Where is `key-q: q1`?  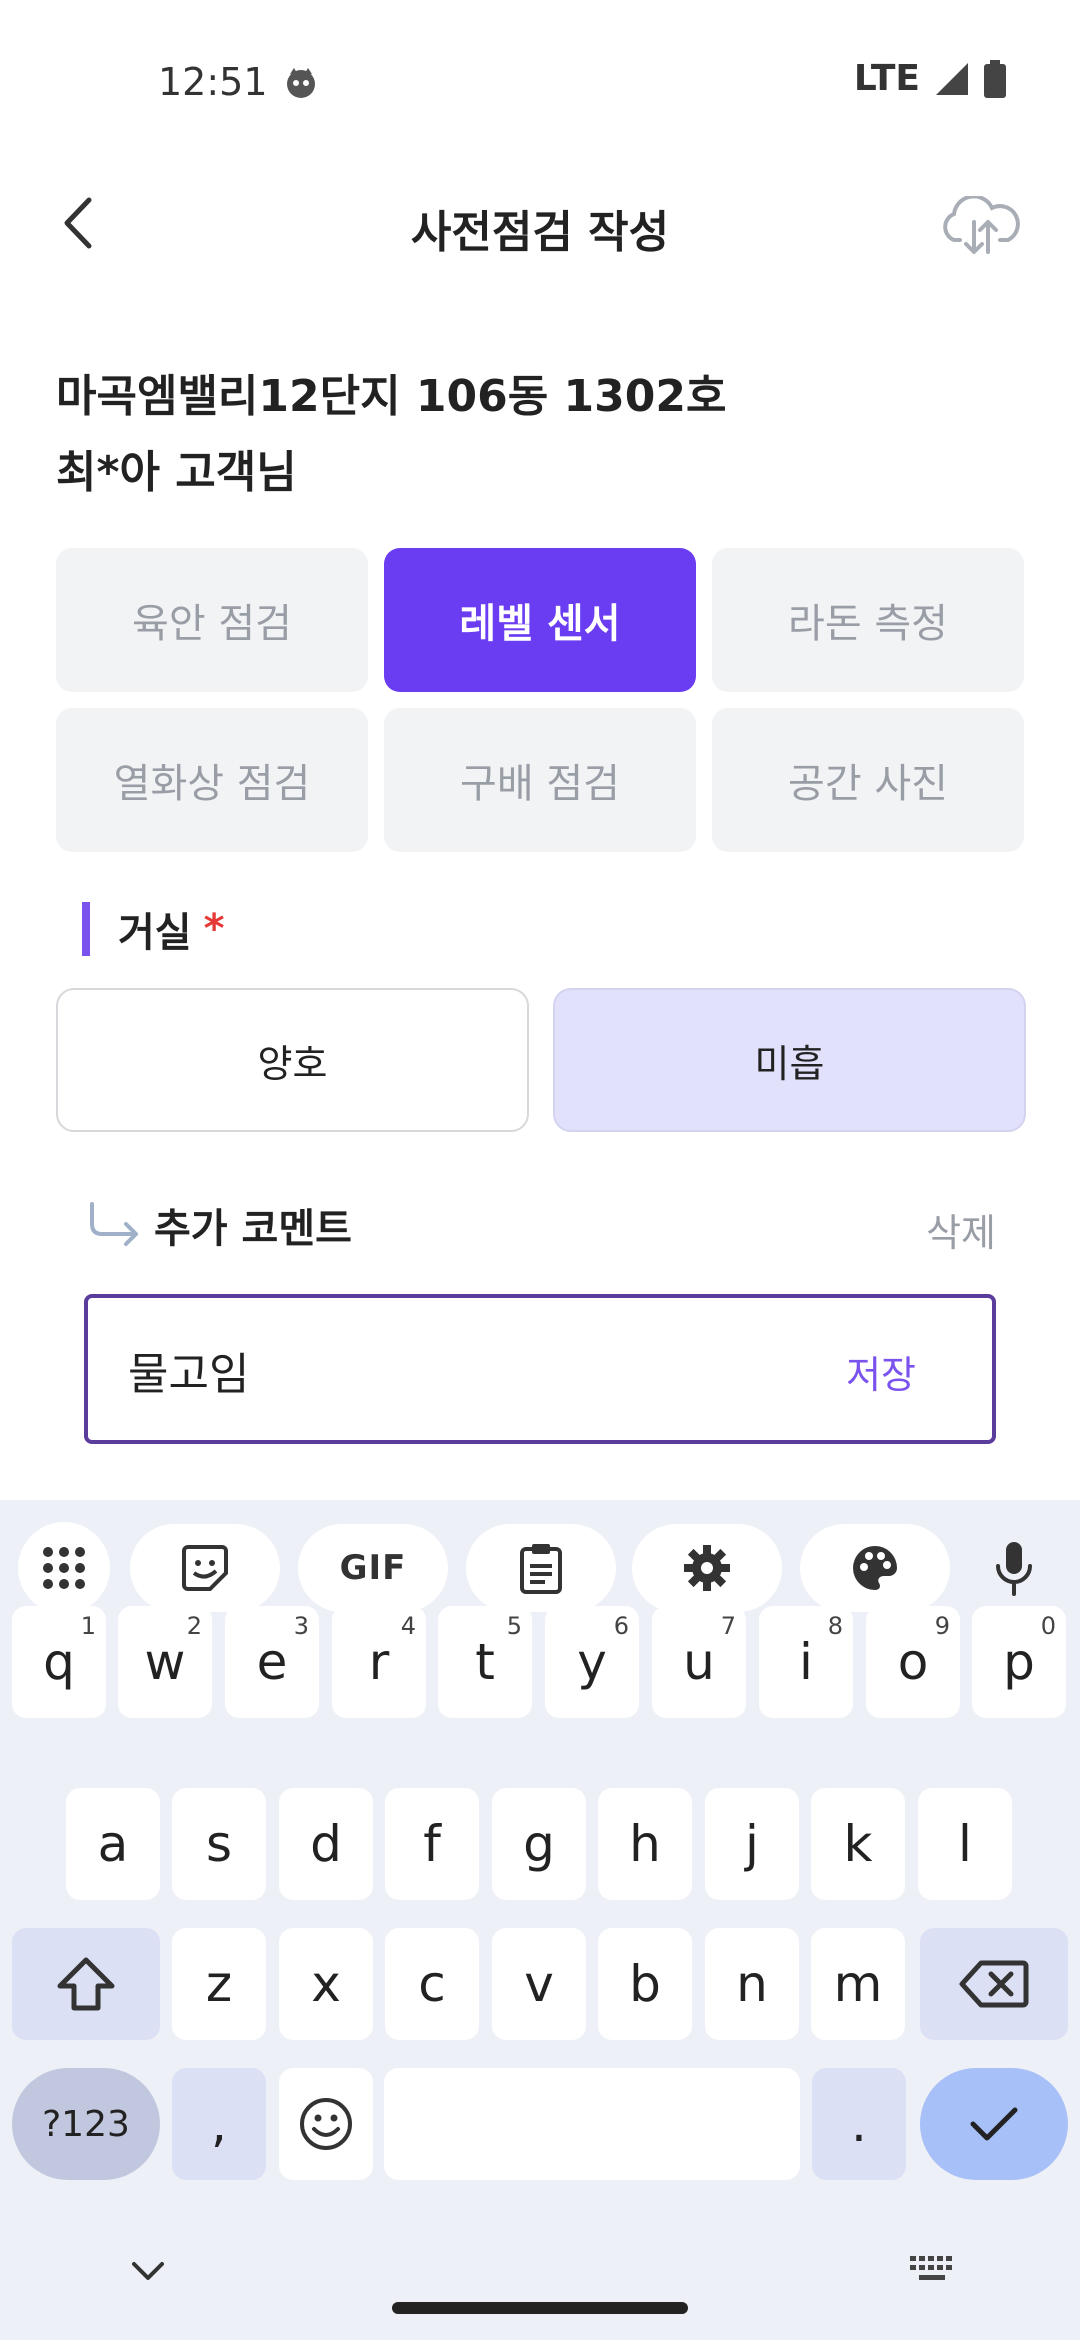
key-q: q1 is located at coordinates (59, 1662).